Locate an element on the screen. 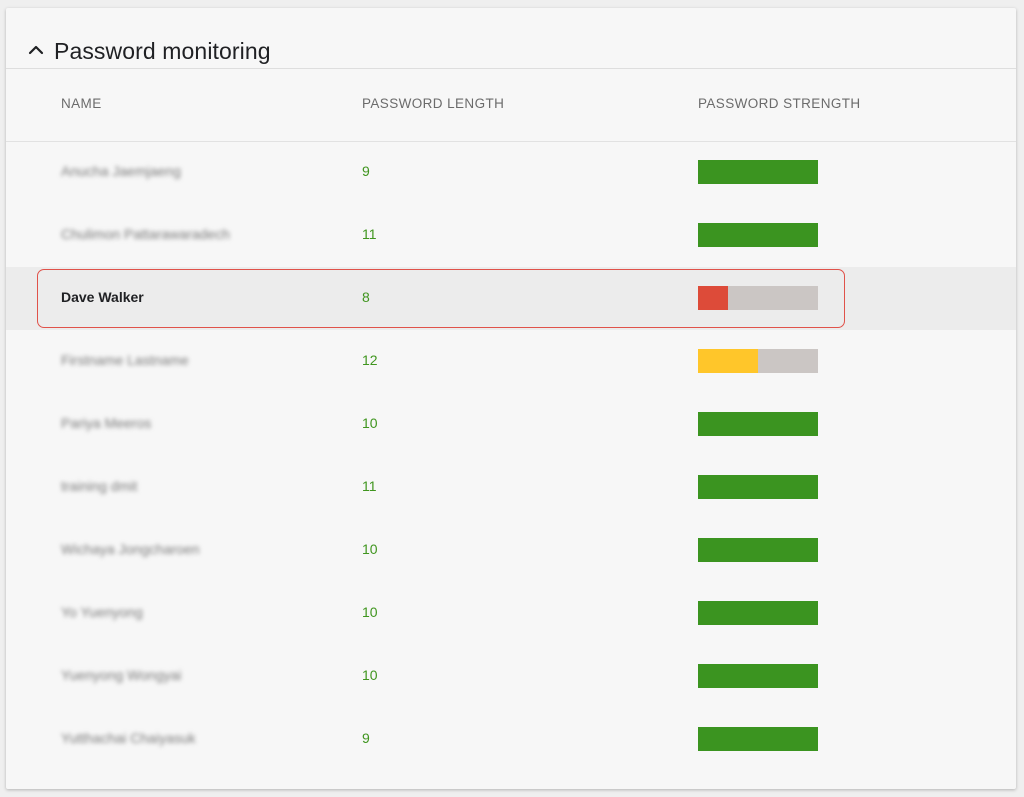  table-row: Anucha Jaemjaeng 9 is located at coordinates (511, 172).